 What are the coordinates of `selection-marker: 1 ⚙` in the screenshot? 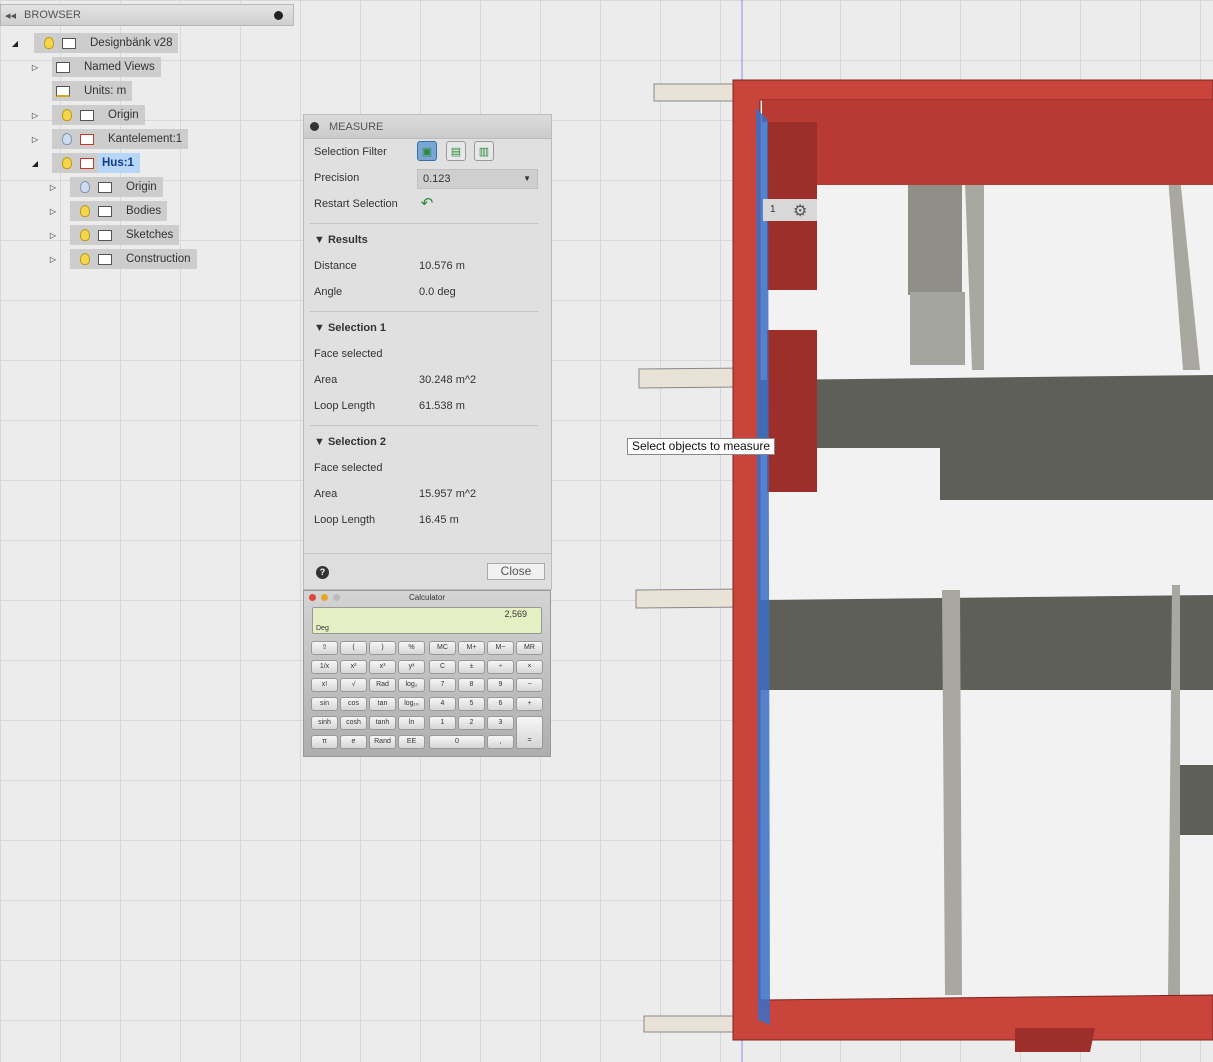 It's located at (790, 210).